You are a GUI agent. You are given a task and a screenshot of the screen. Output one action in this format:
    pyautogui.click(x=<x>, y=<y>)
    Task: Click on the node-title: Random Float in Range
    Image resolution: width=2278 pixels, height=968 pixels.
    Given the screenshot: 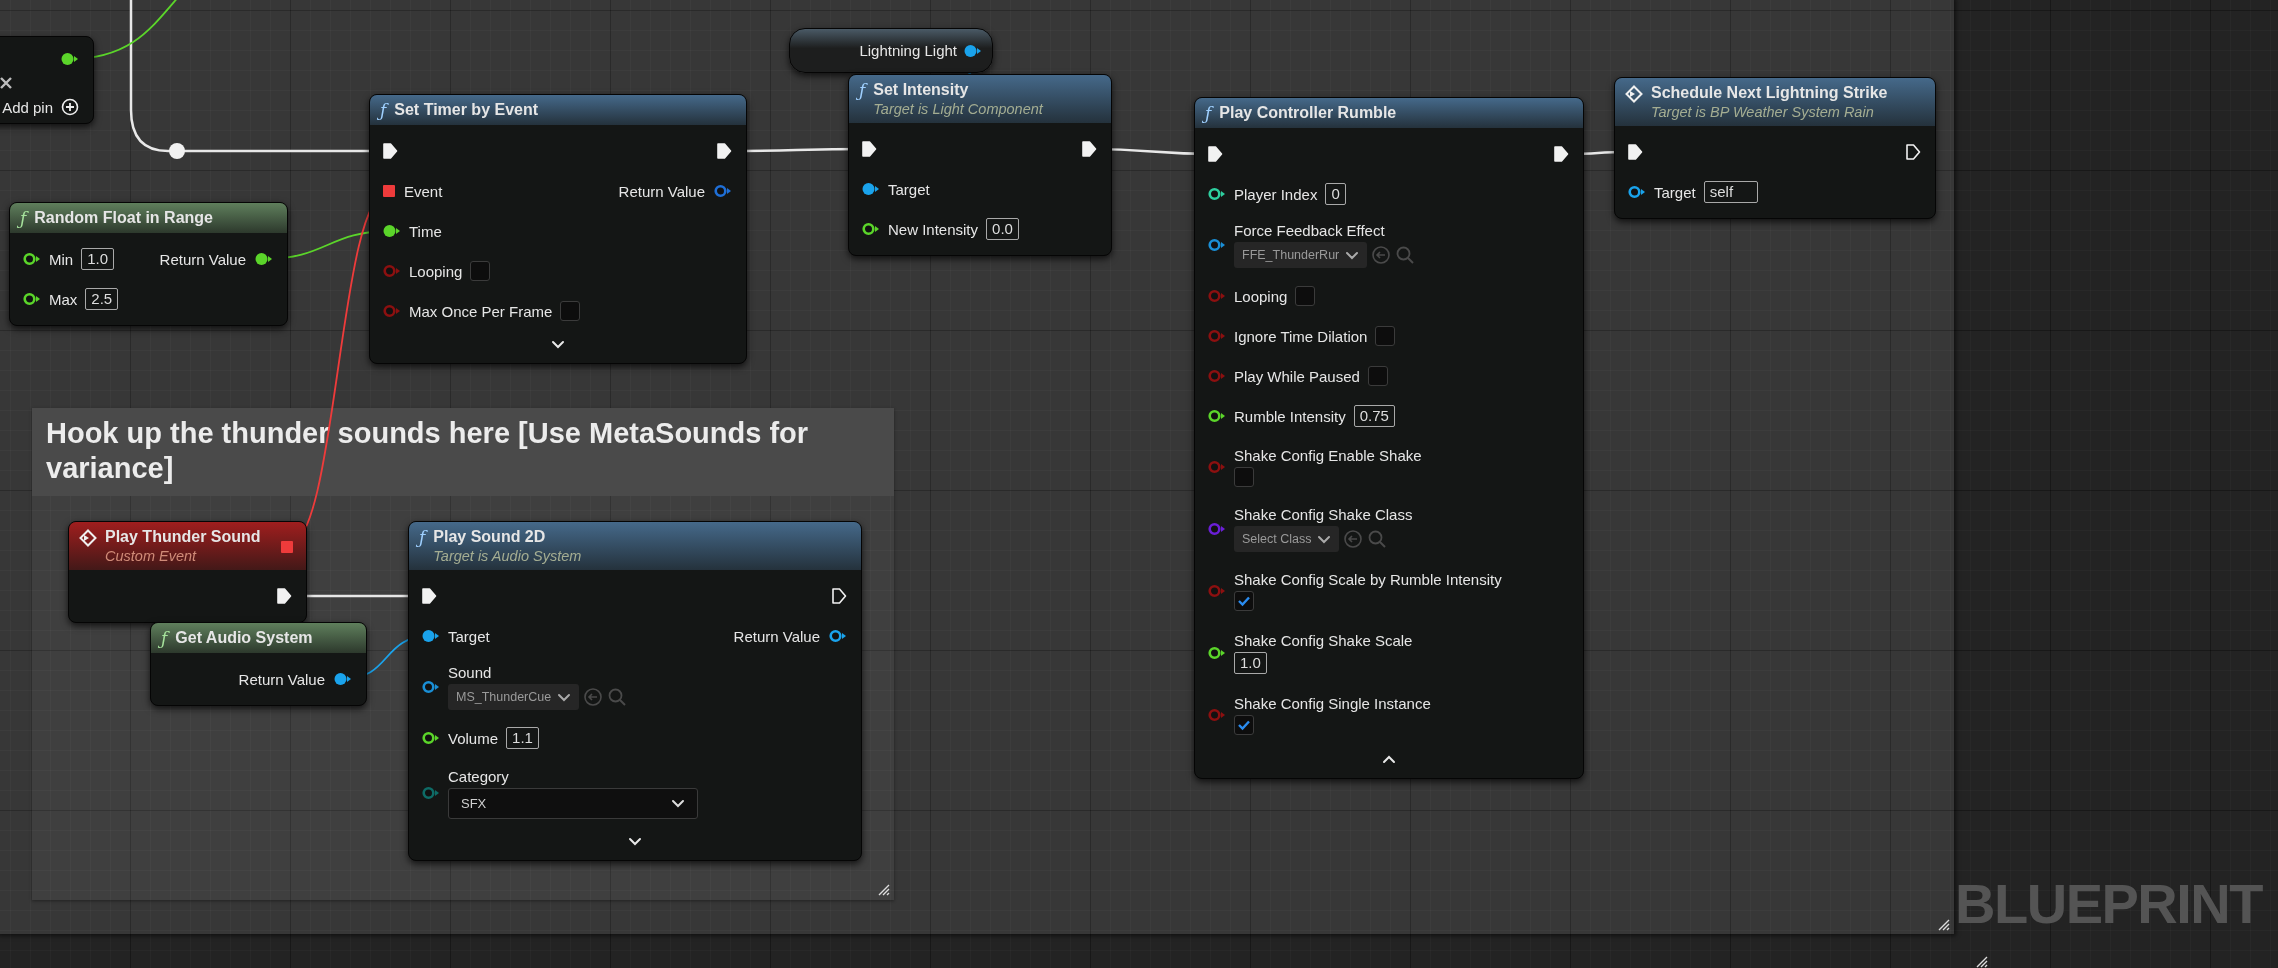 What is the action you would take?
    pyautogui.click(x=123, y=218)
    